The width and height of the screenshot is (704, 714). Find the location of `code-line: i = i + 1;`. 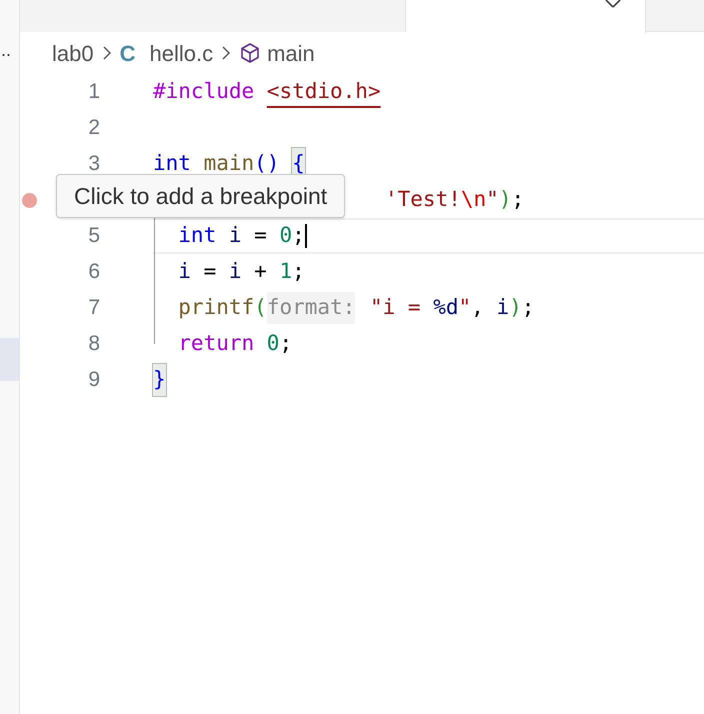

code-line: i = i + 1; is located at coordinates (241, 272).